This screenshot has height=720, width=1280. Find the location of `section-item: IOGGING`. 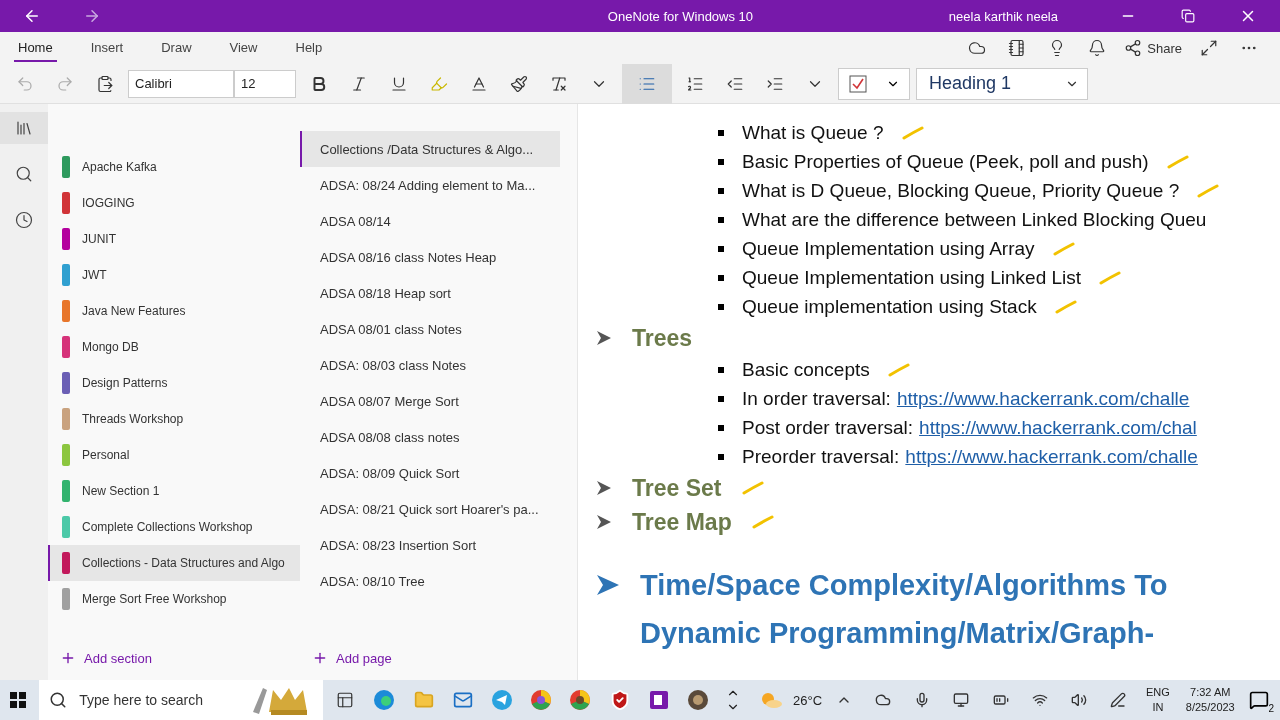

section-item: IOGGING is located at coordinates (174, 203).